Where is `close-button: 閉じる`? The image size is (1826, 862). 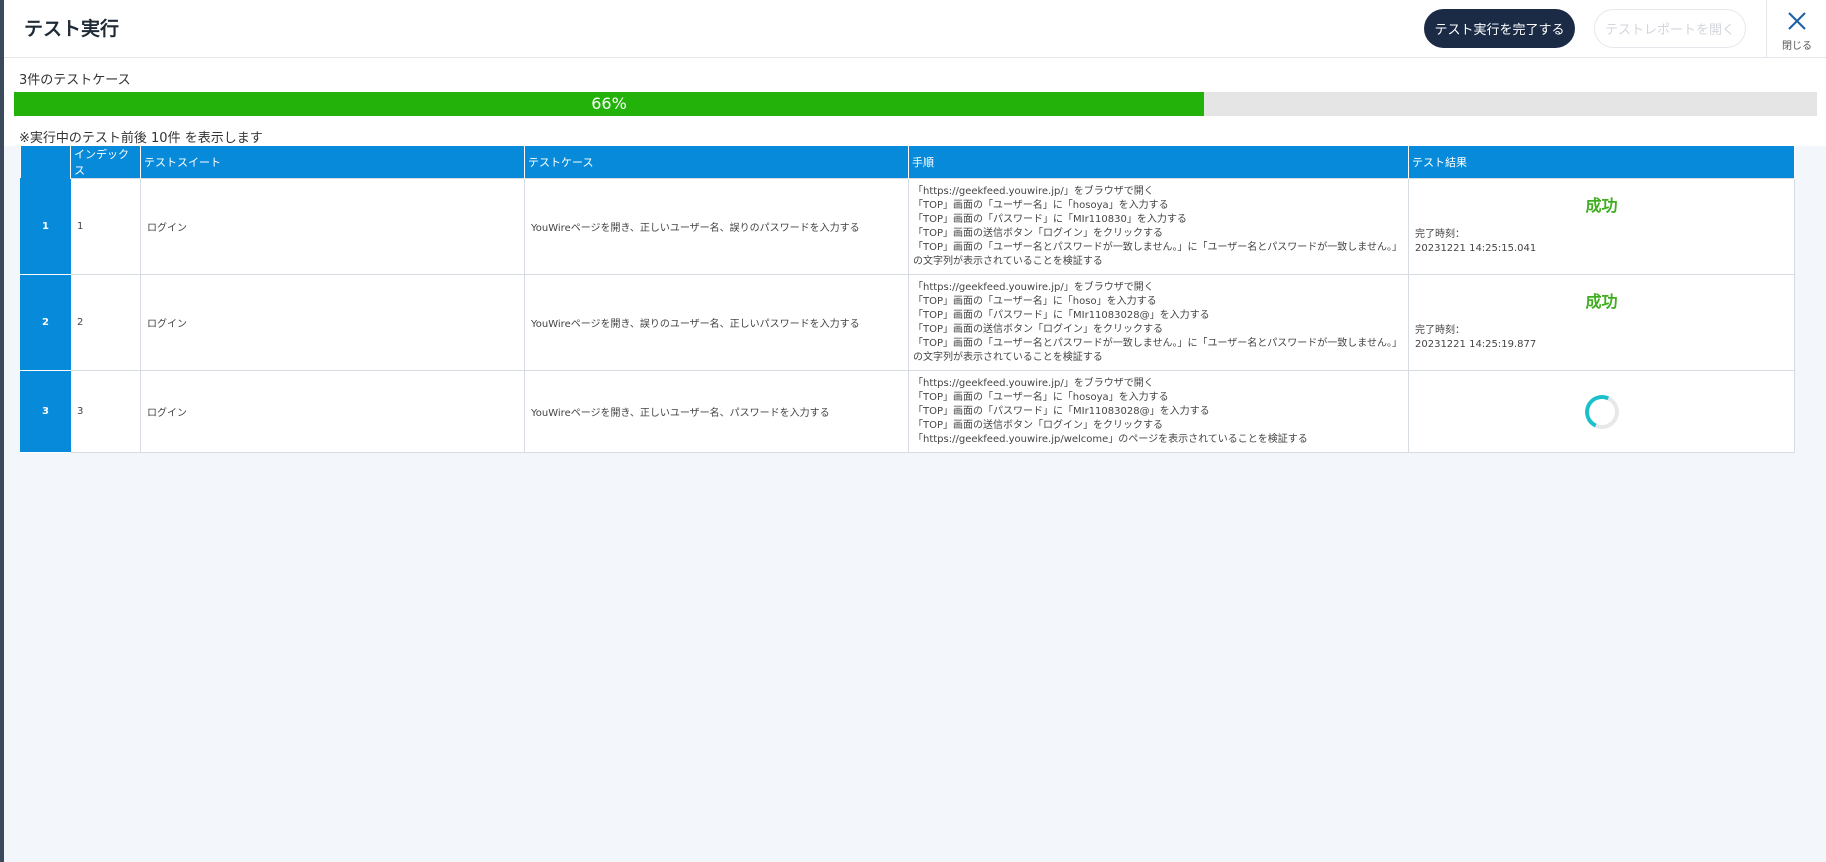
close-button: 閉じる is located at coordinates (1796, 29).